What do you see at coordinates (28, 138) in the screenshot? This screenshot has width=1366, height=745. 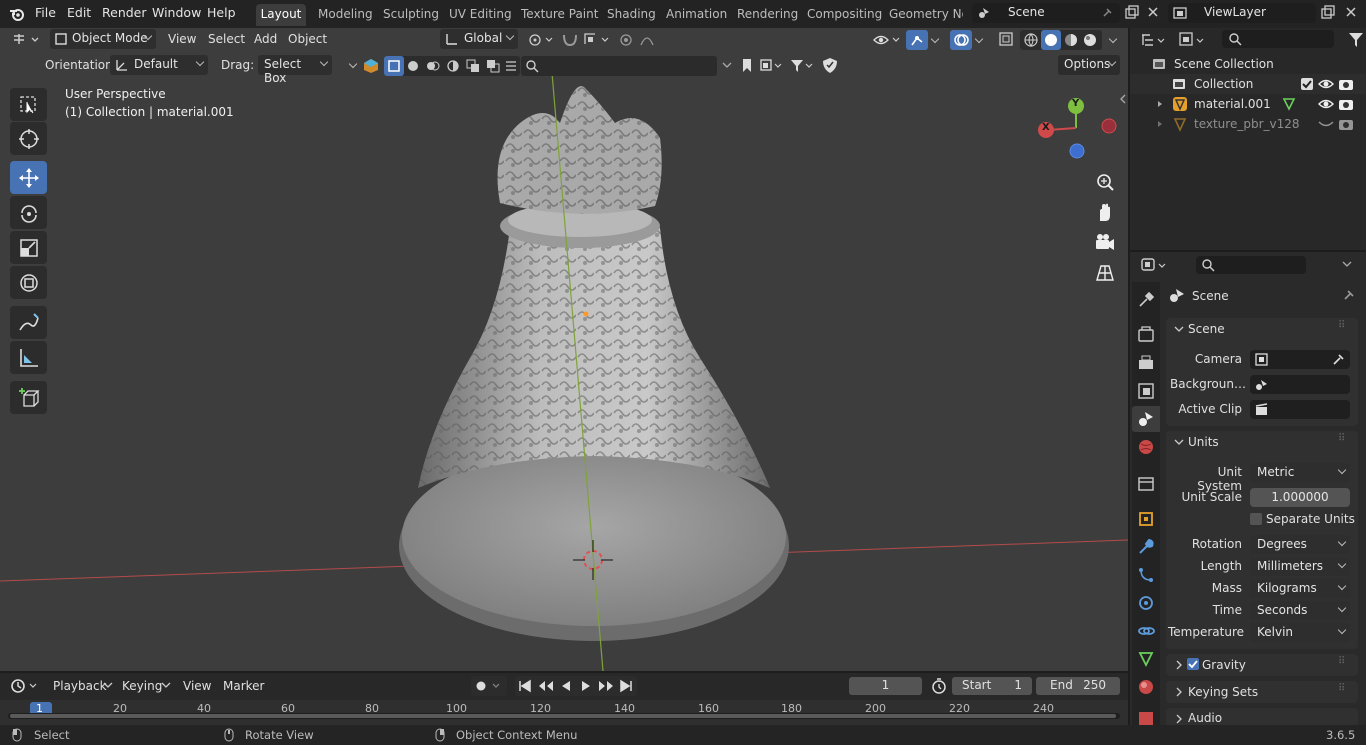 I see `tool-cursor` at bounding box center [28, 138].